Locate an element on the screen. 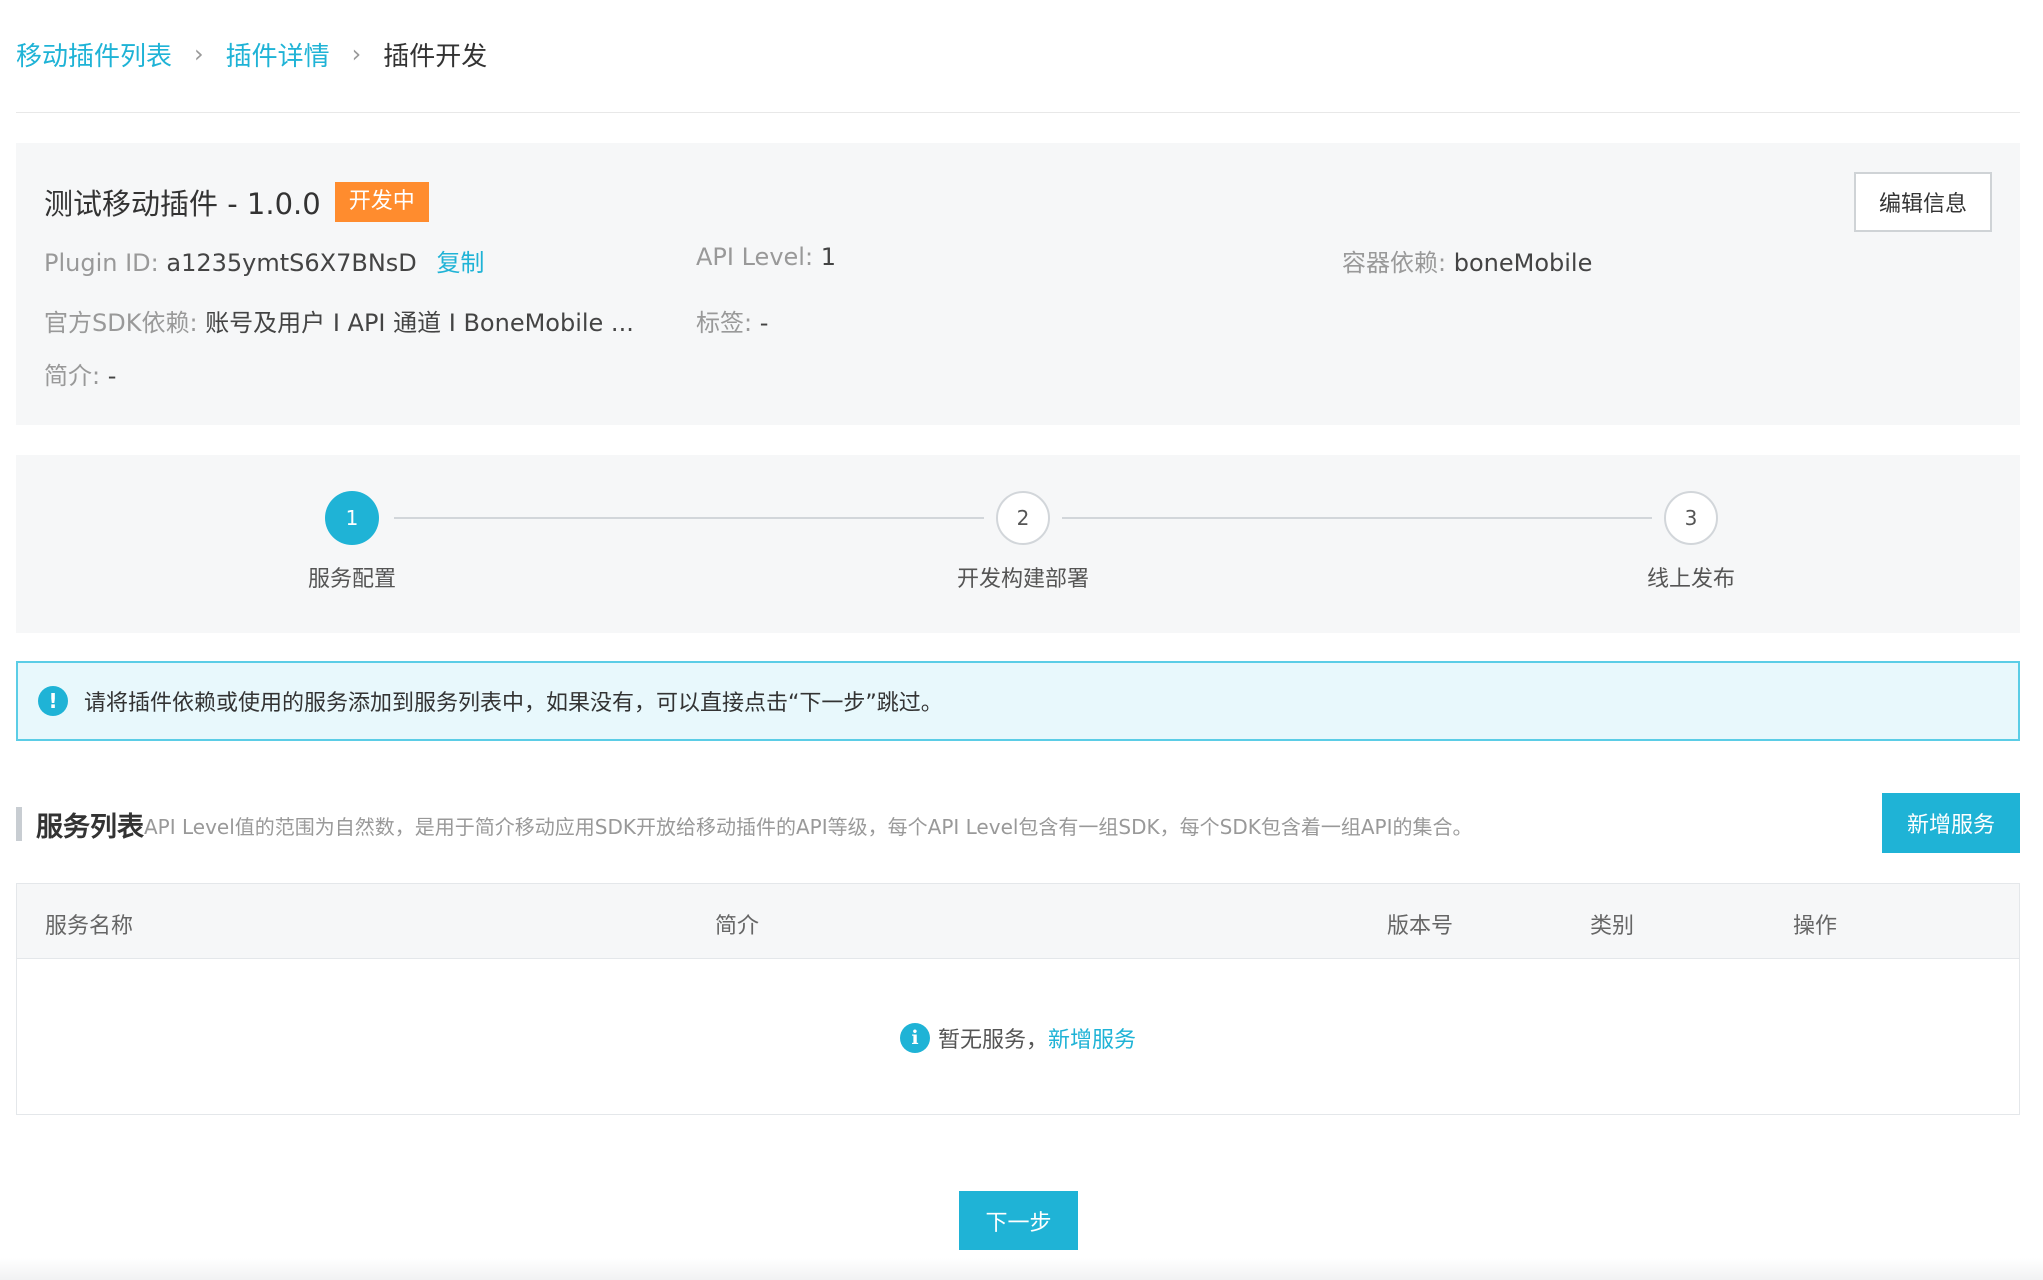  table-header: 服务名称 简介 版本号 类别 操作 is located at coordinates (1018, 921).